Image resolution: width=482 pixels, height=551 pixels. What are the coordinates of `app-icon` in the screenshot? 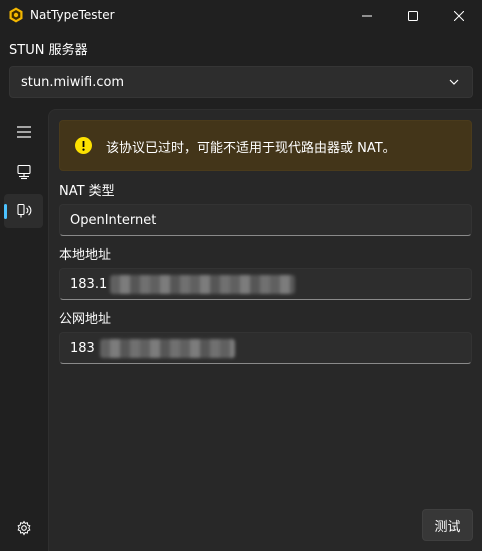 It's located at (16, 15).